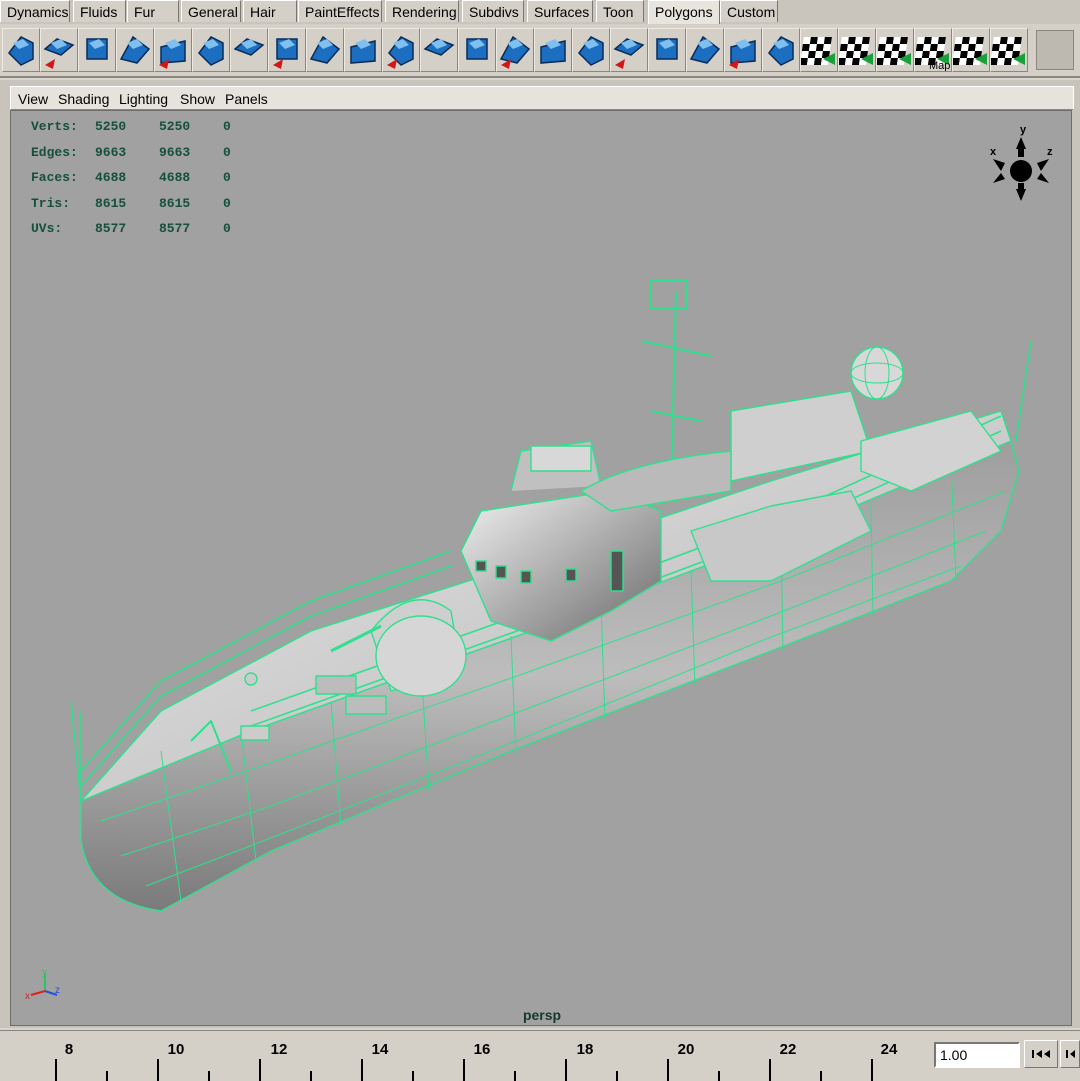 Image resolution: width=1080 pixels, height=1081 pixels. What do you see at coordinates (540, 1055) in the screenshot?
I see `time-slider: 8 10 12 14 16 18 20 22 24` at bounding box center [540, 1055].